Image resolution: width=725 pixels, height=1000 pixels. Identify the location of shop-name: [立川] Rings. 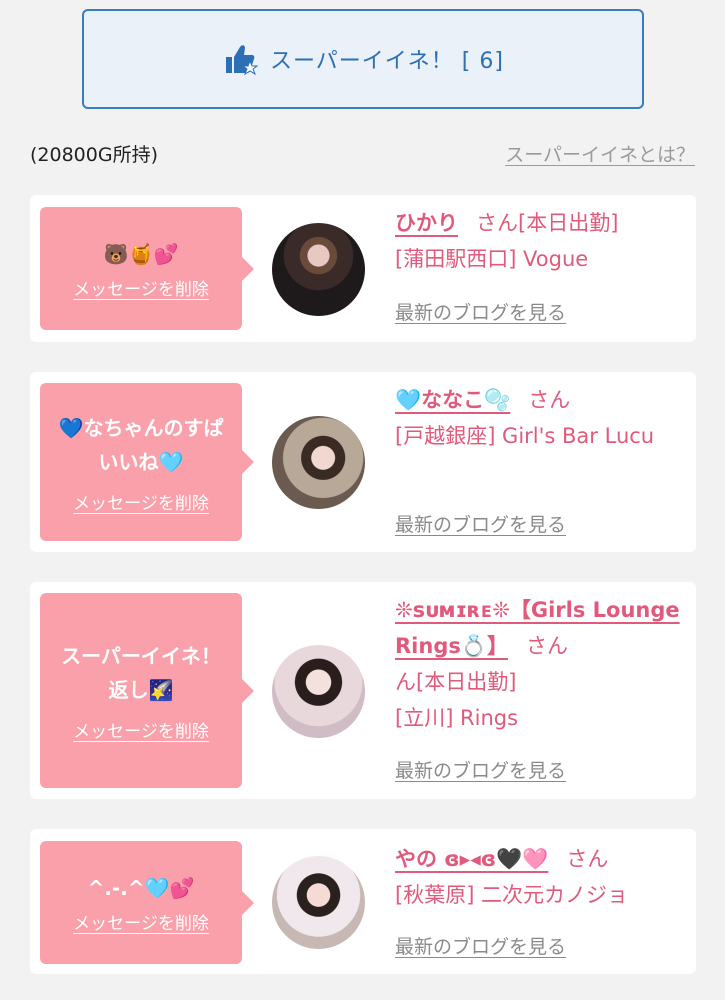
(457, 718).